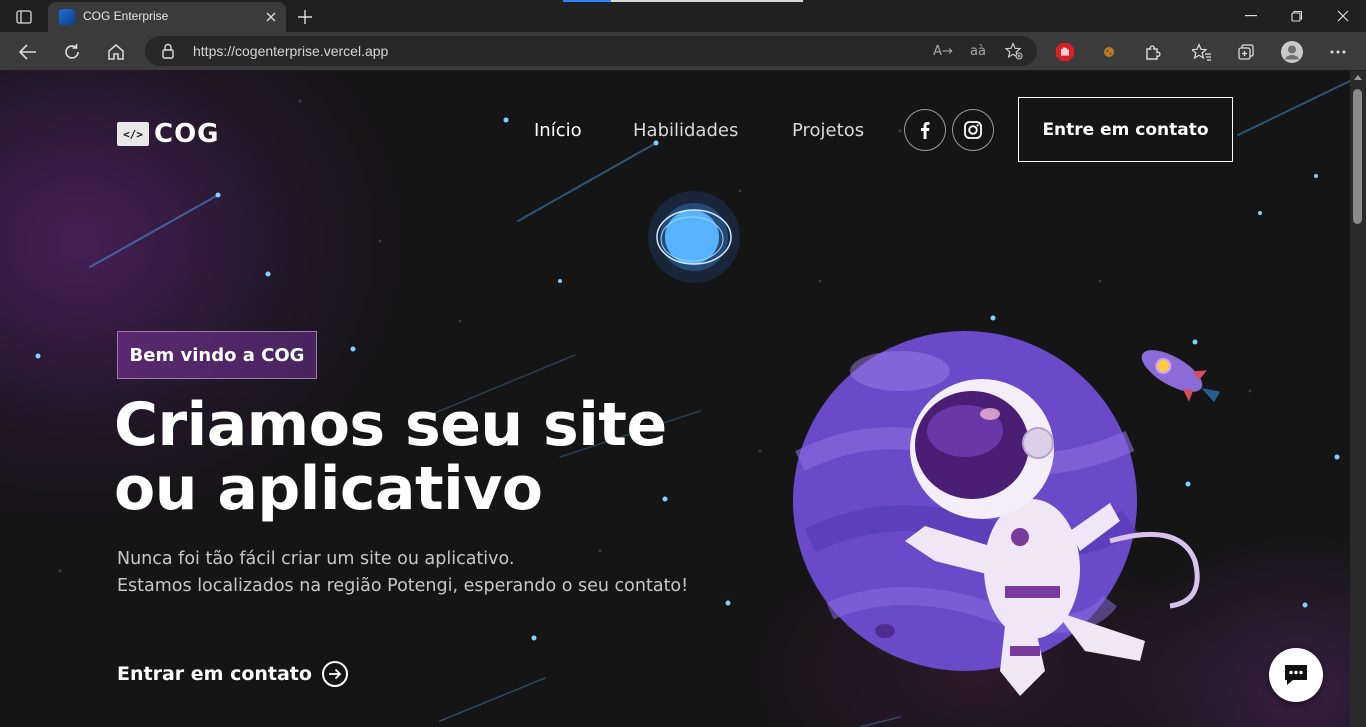 The image size is (1366, 727). Describe the element at coordinates (1246, 52) in the screenshot. I see `collections-icon` at that location.